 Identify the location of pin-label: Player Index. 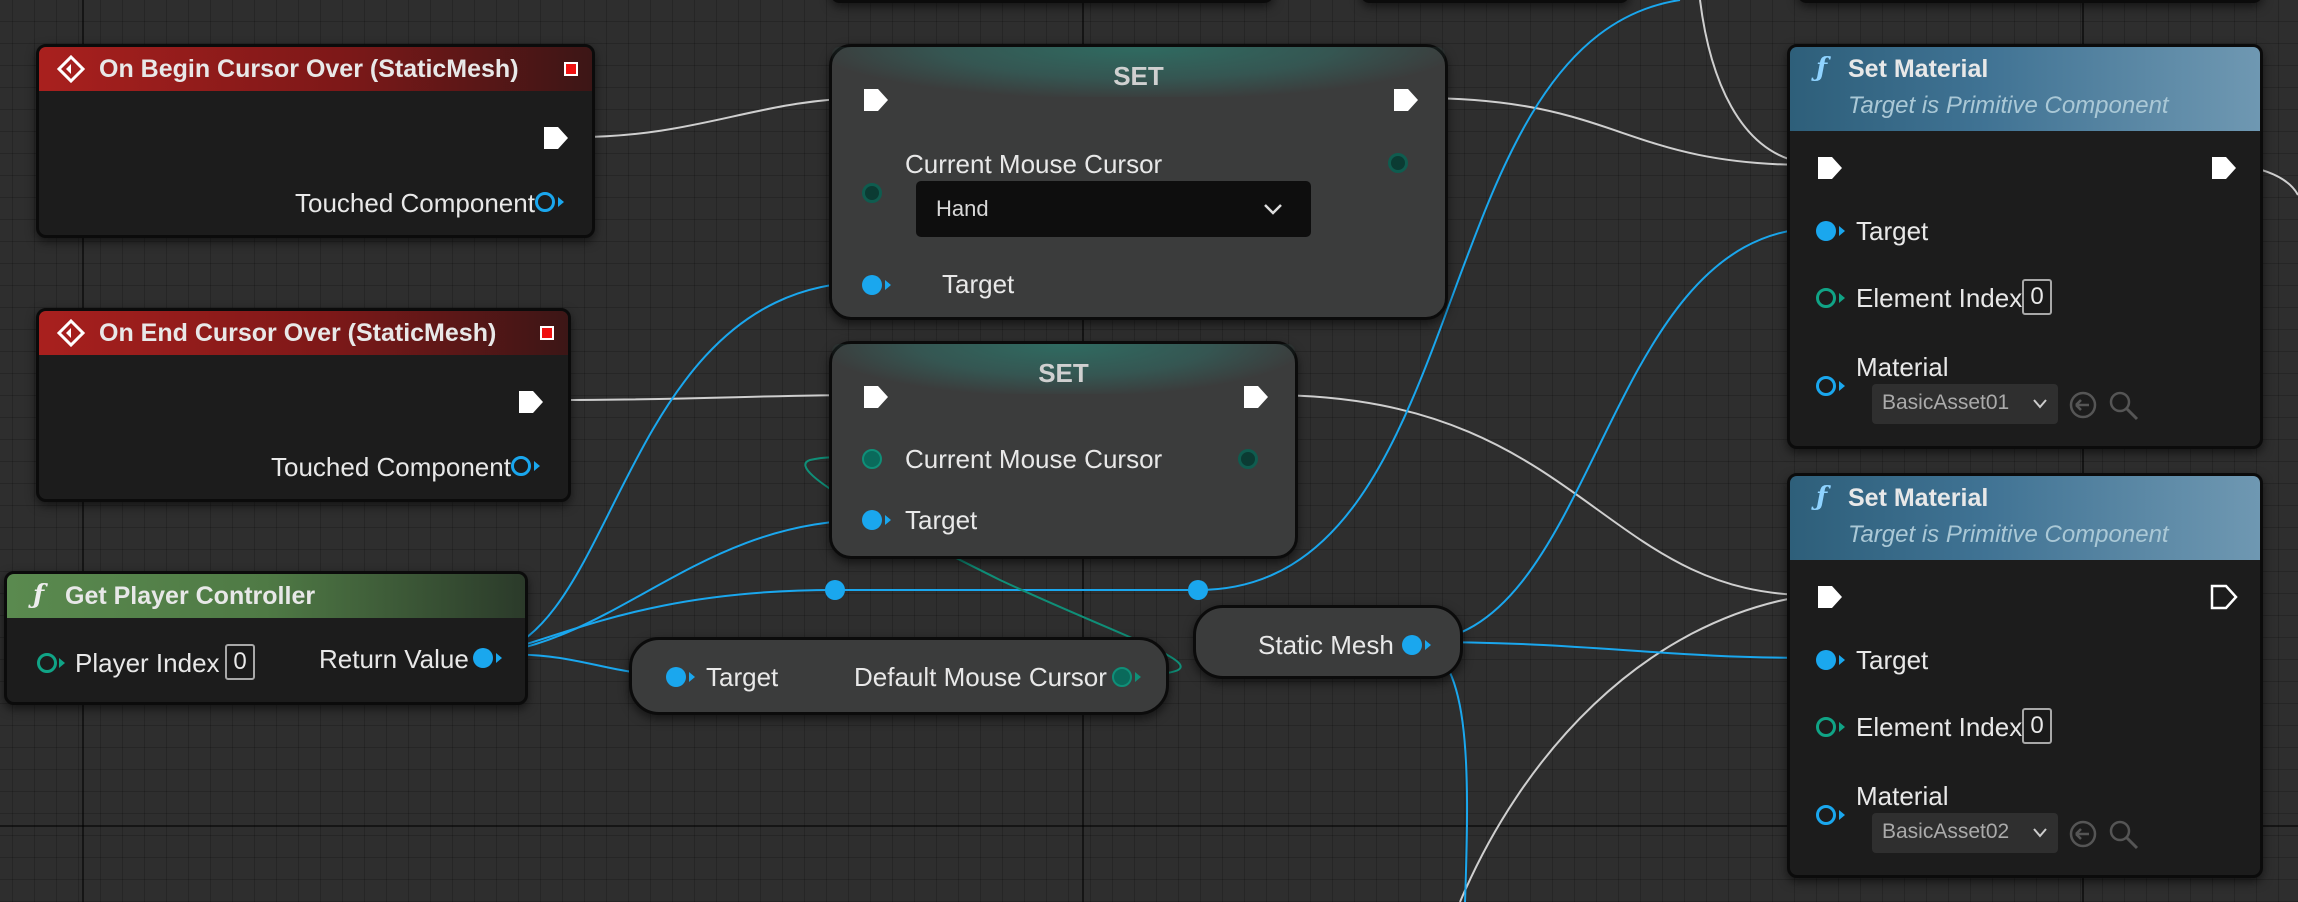
(147, 663).